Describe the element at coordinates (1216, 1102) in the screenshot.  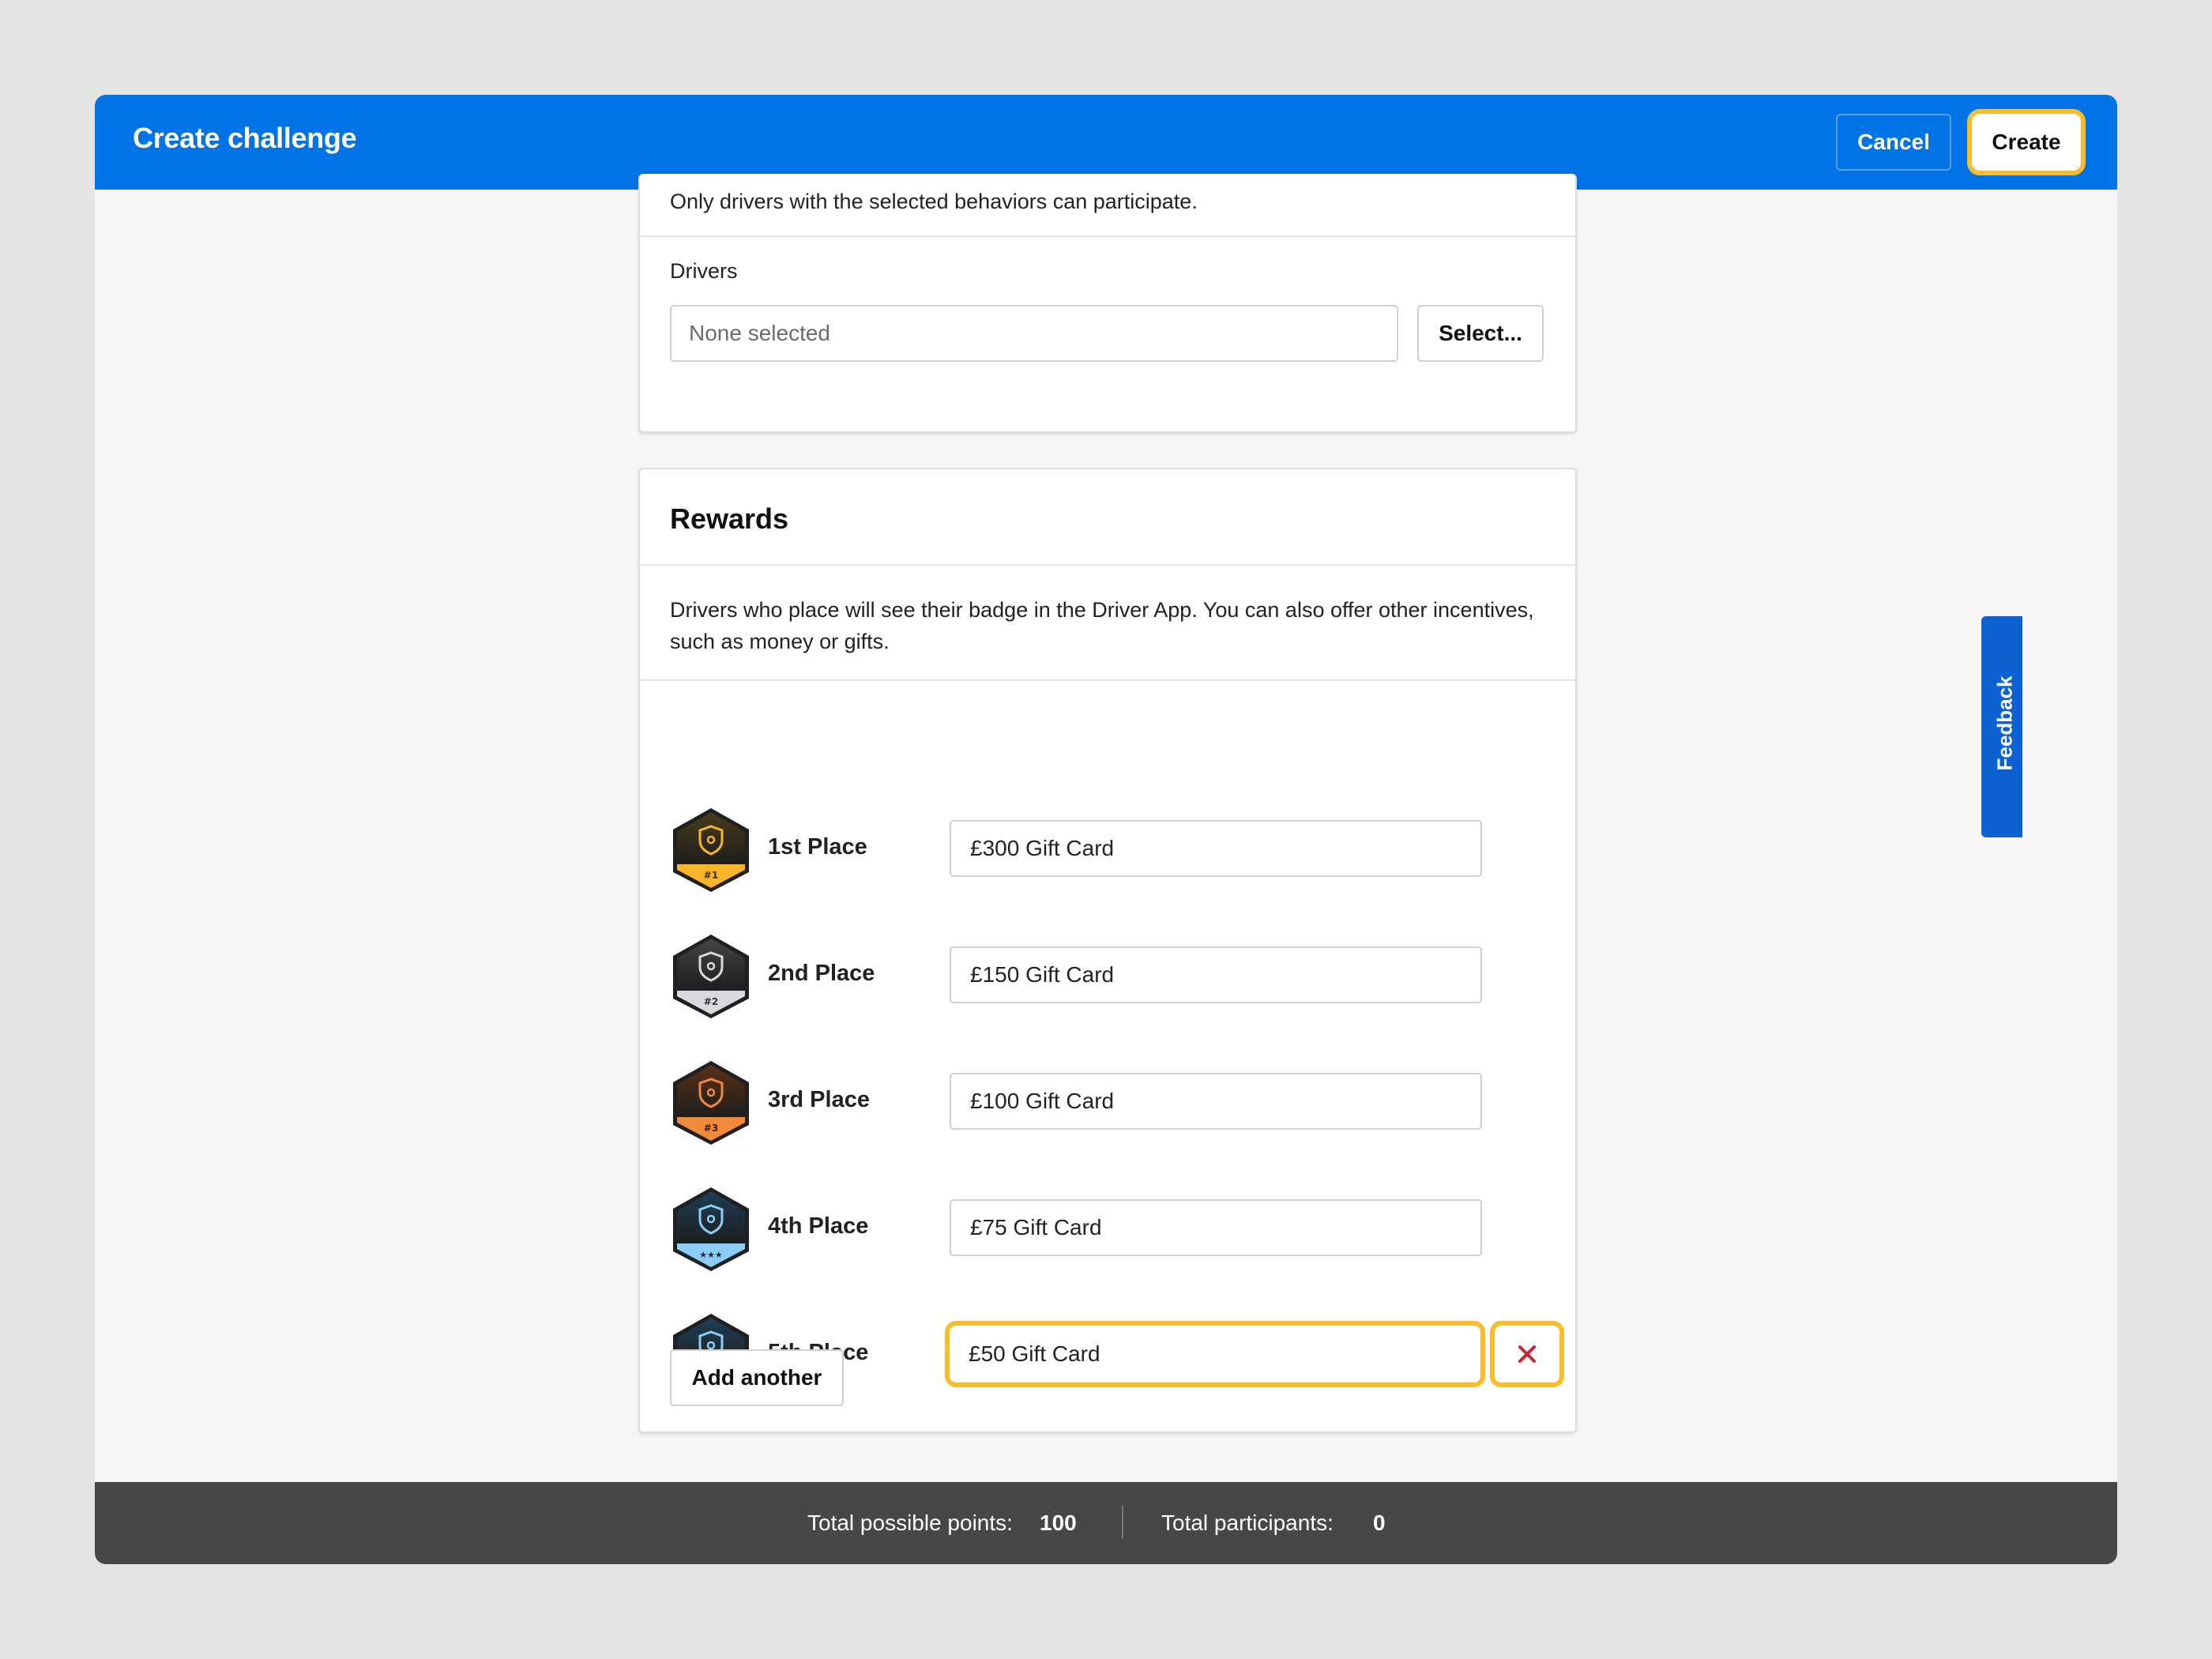
I see `reward-input: £100 Gift Card` at that location.